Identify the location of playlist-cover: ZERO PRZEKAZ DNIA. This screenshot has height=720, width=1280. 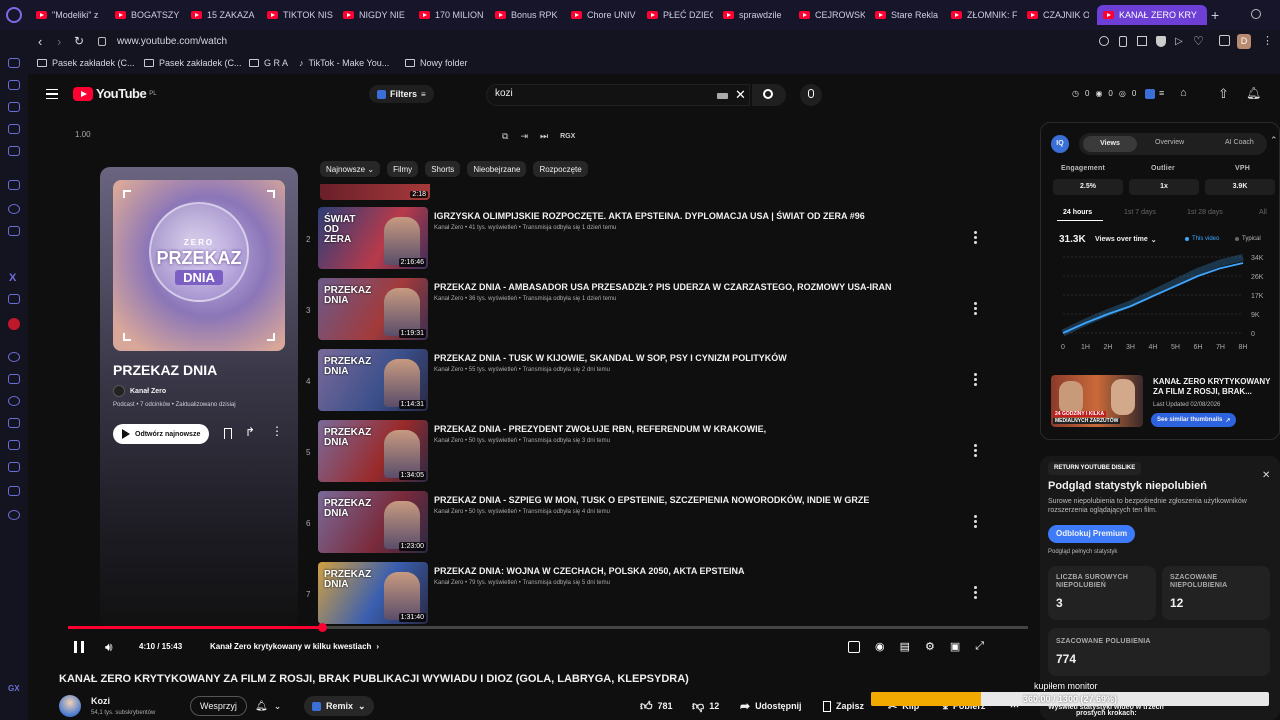
(199, 265).